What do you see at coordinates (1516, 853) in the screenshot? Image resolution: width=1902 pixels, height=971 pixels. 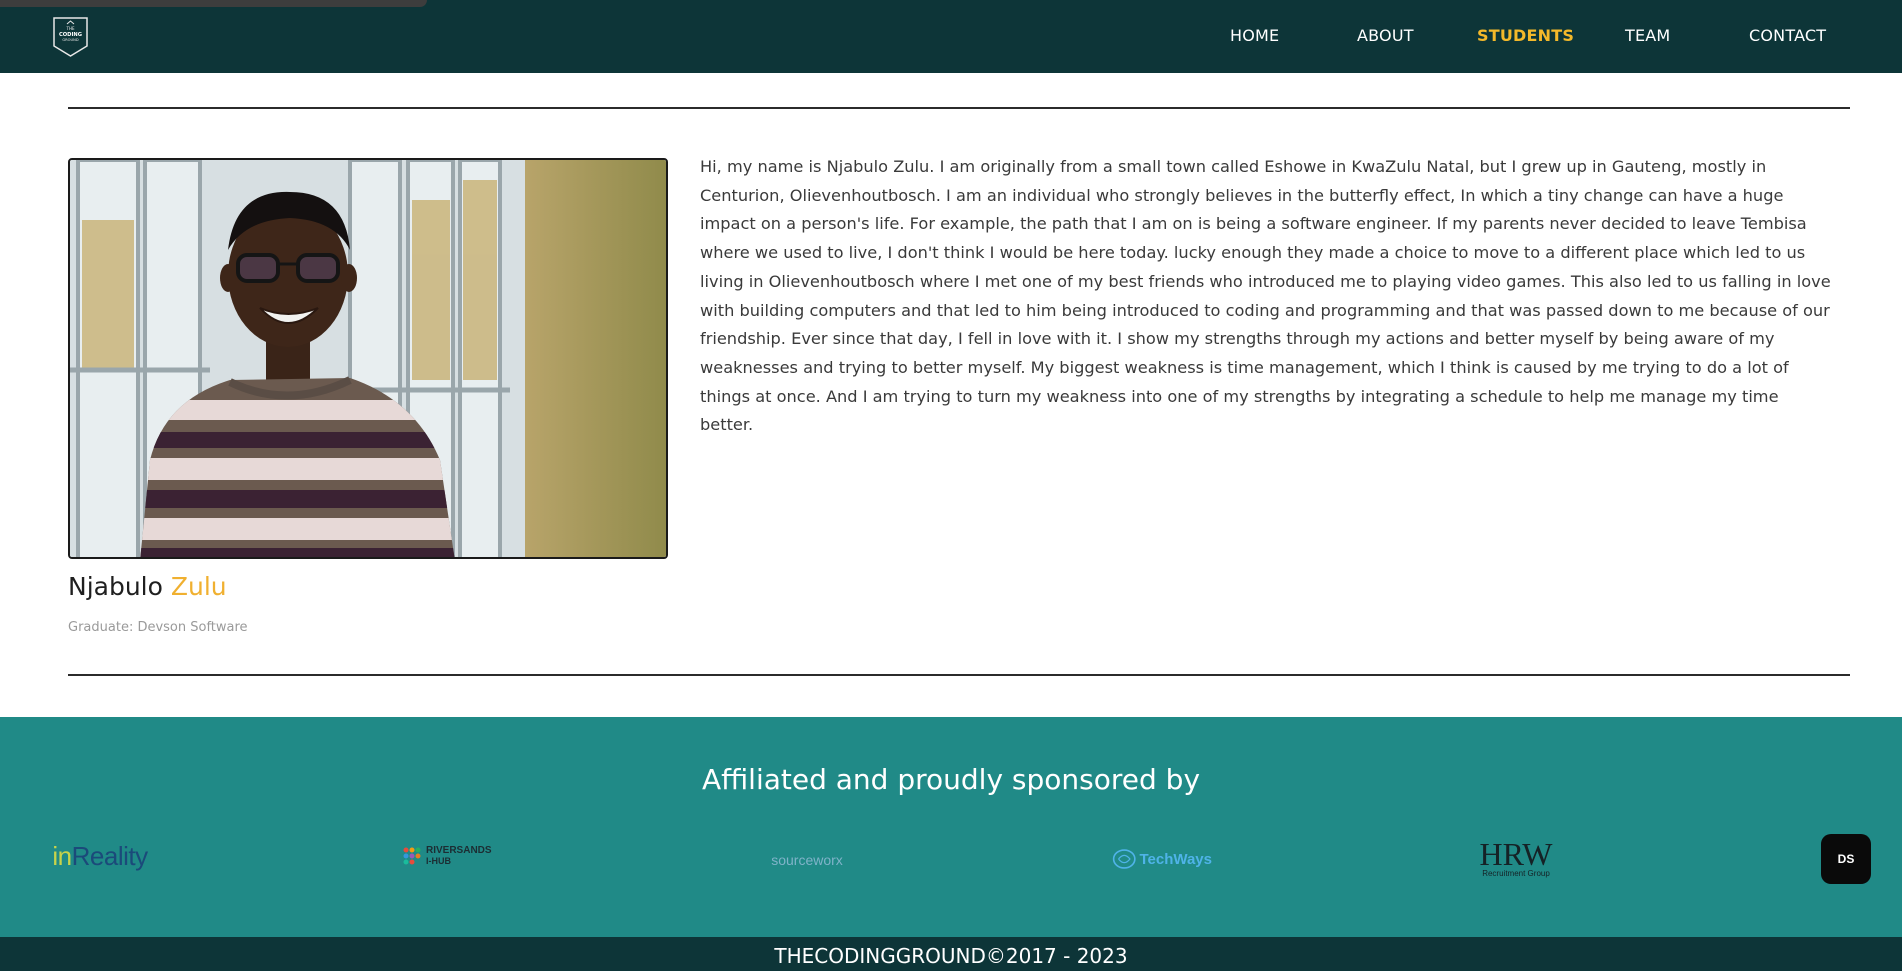 I see `hrw-main: HRW` at bounding box center [1516, 853].